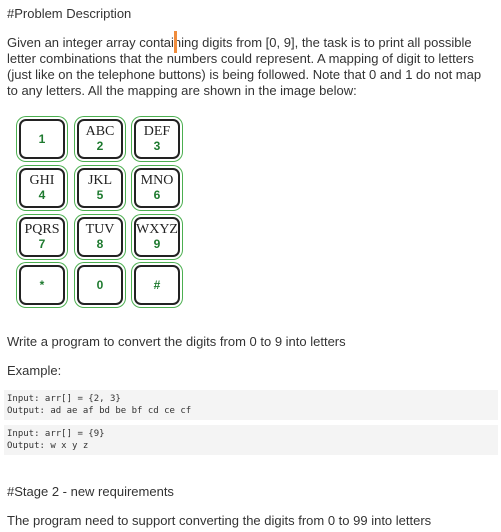 The width and height of the screenshot is (501, 532). I want to click on key-digit: 4, so click(42, 195).